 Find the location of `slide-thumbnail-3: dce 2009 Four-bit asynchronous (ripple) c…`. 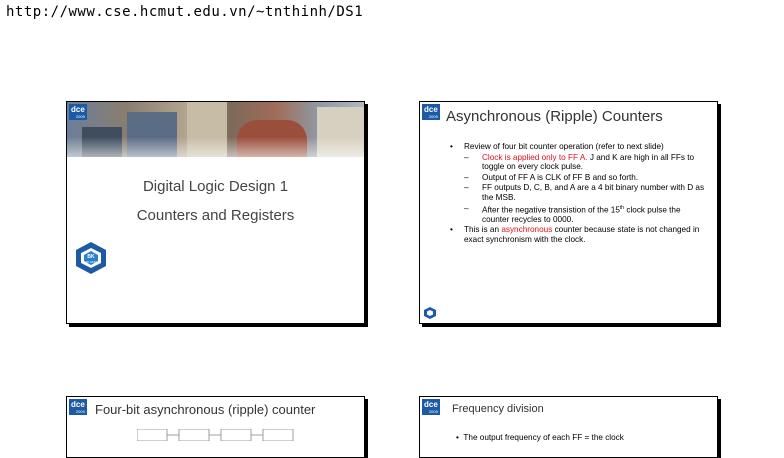

slide-thumbnail-3: dce 2009 Four-bit asynchronous (ripple) c… is located at coordinates (215, 427).